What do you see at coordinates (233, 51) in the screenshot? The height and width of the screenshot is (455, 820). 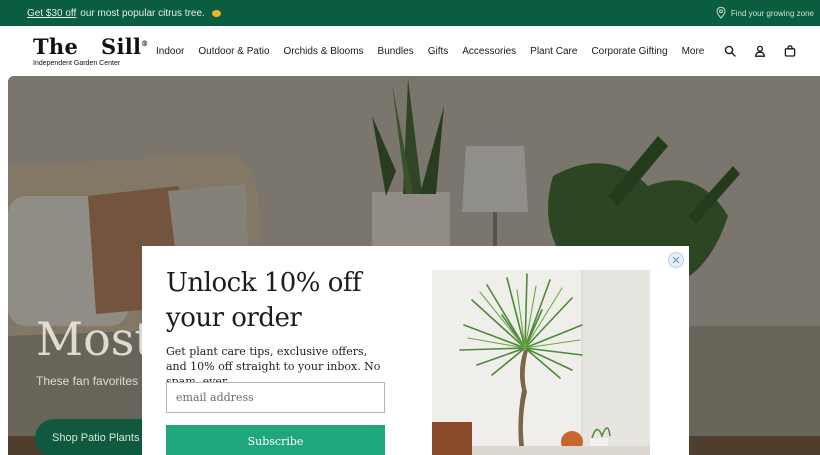 I see `nav-item-outdoor-patio: Outdoor & Patio` at bounding box center [233, 51].